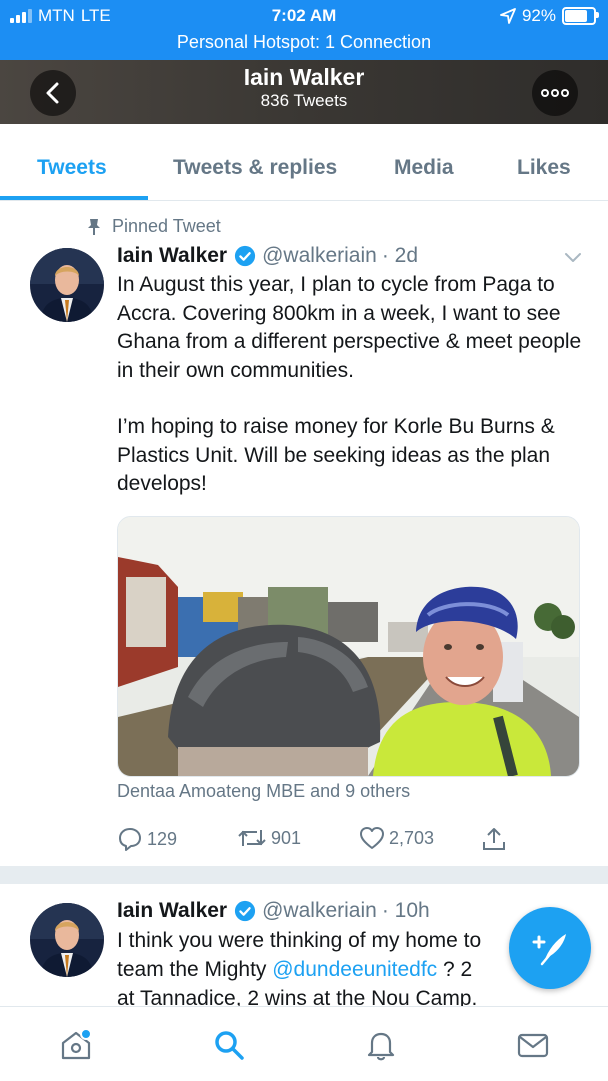  I want to click on nav-search, so click(229, 1045).